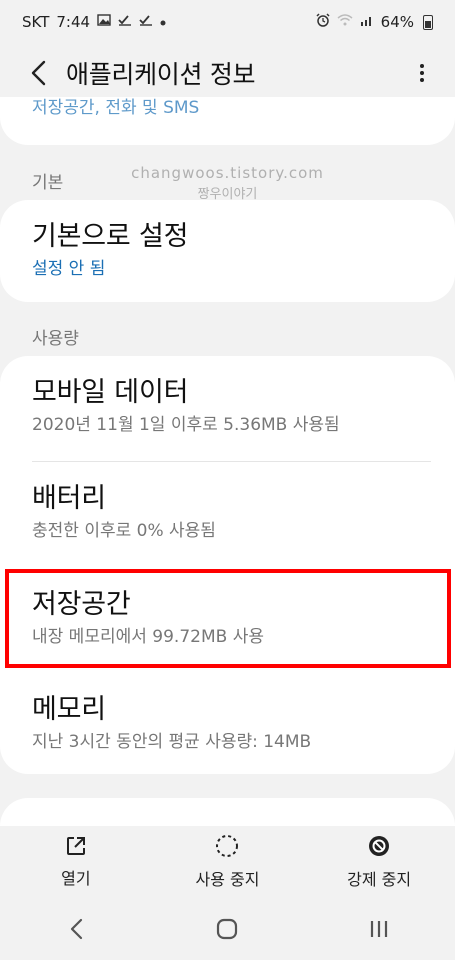 This screenshot has width=455, height=960. I want to click on force-stop-label: 강제 중지, so click(379, 879).